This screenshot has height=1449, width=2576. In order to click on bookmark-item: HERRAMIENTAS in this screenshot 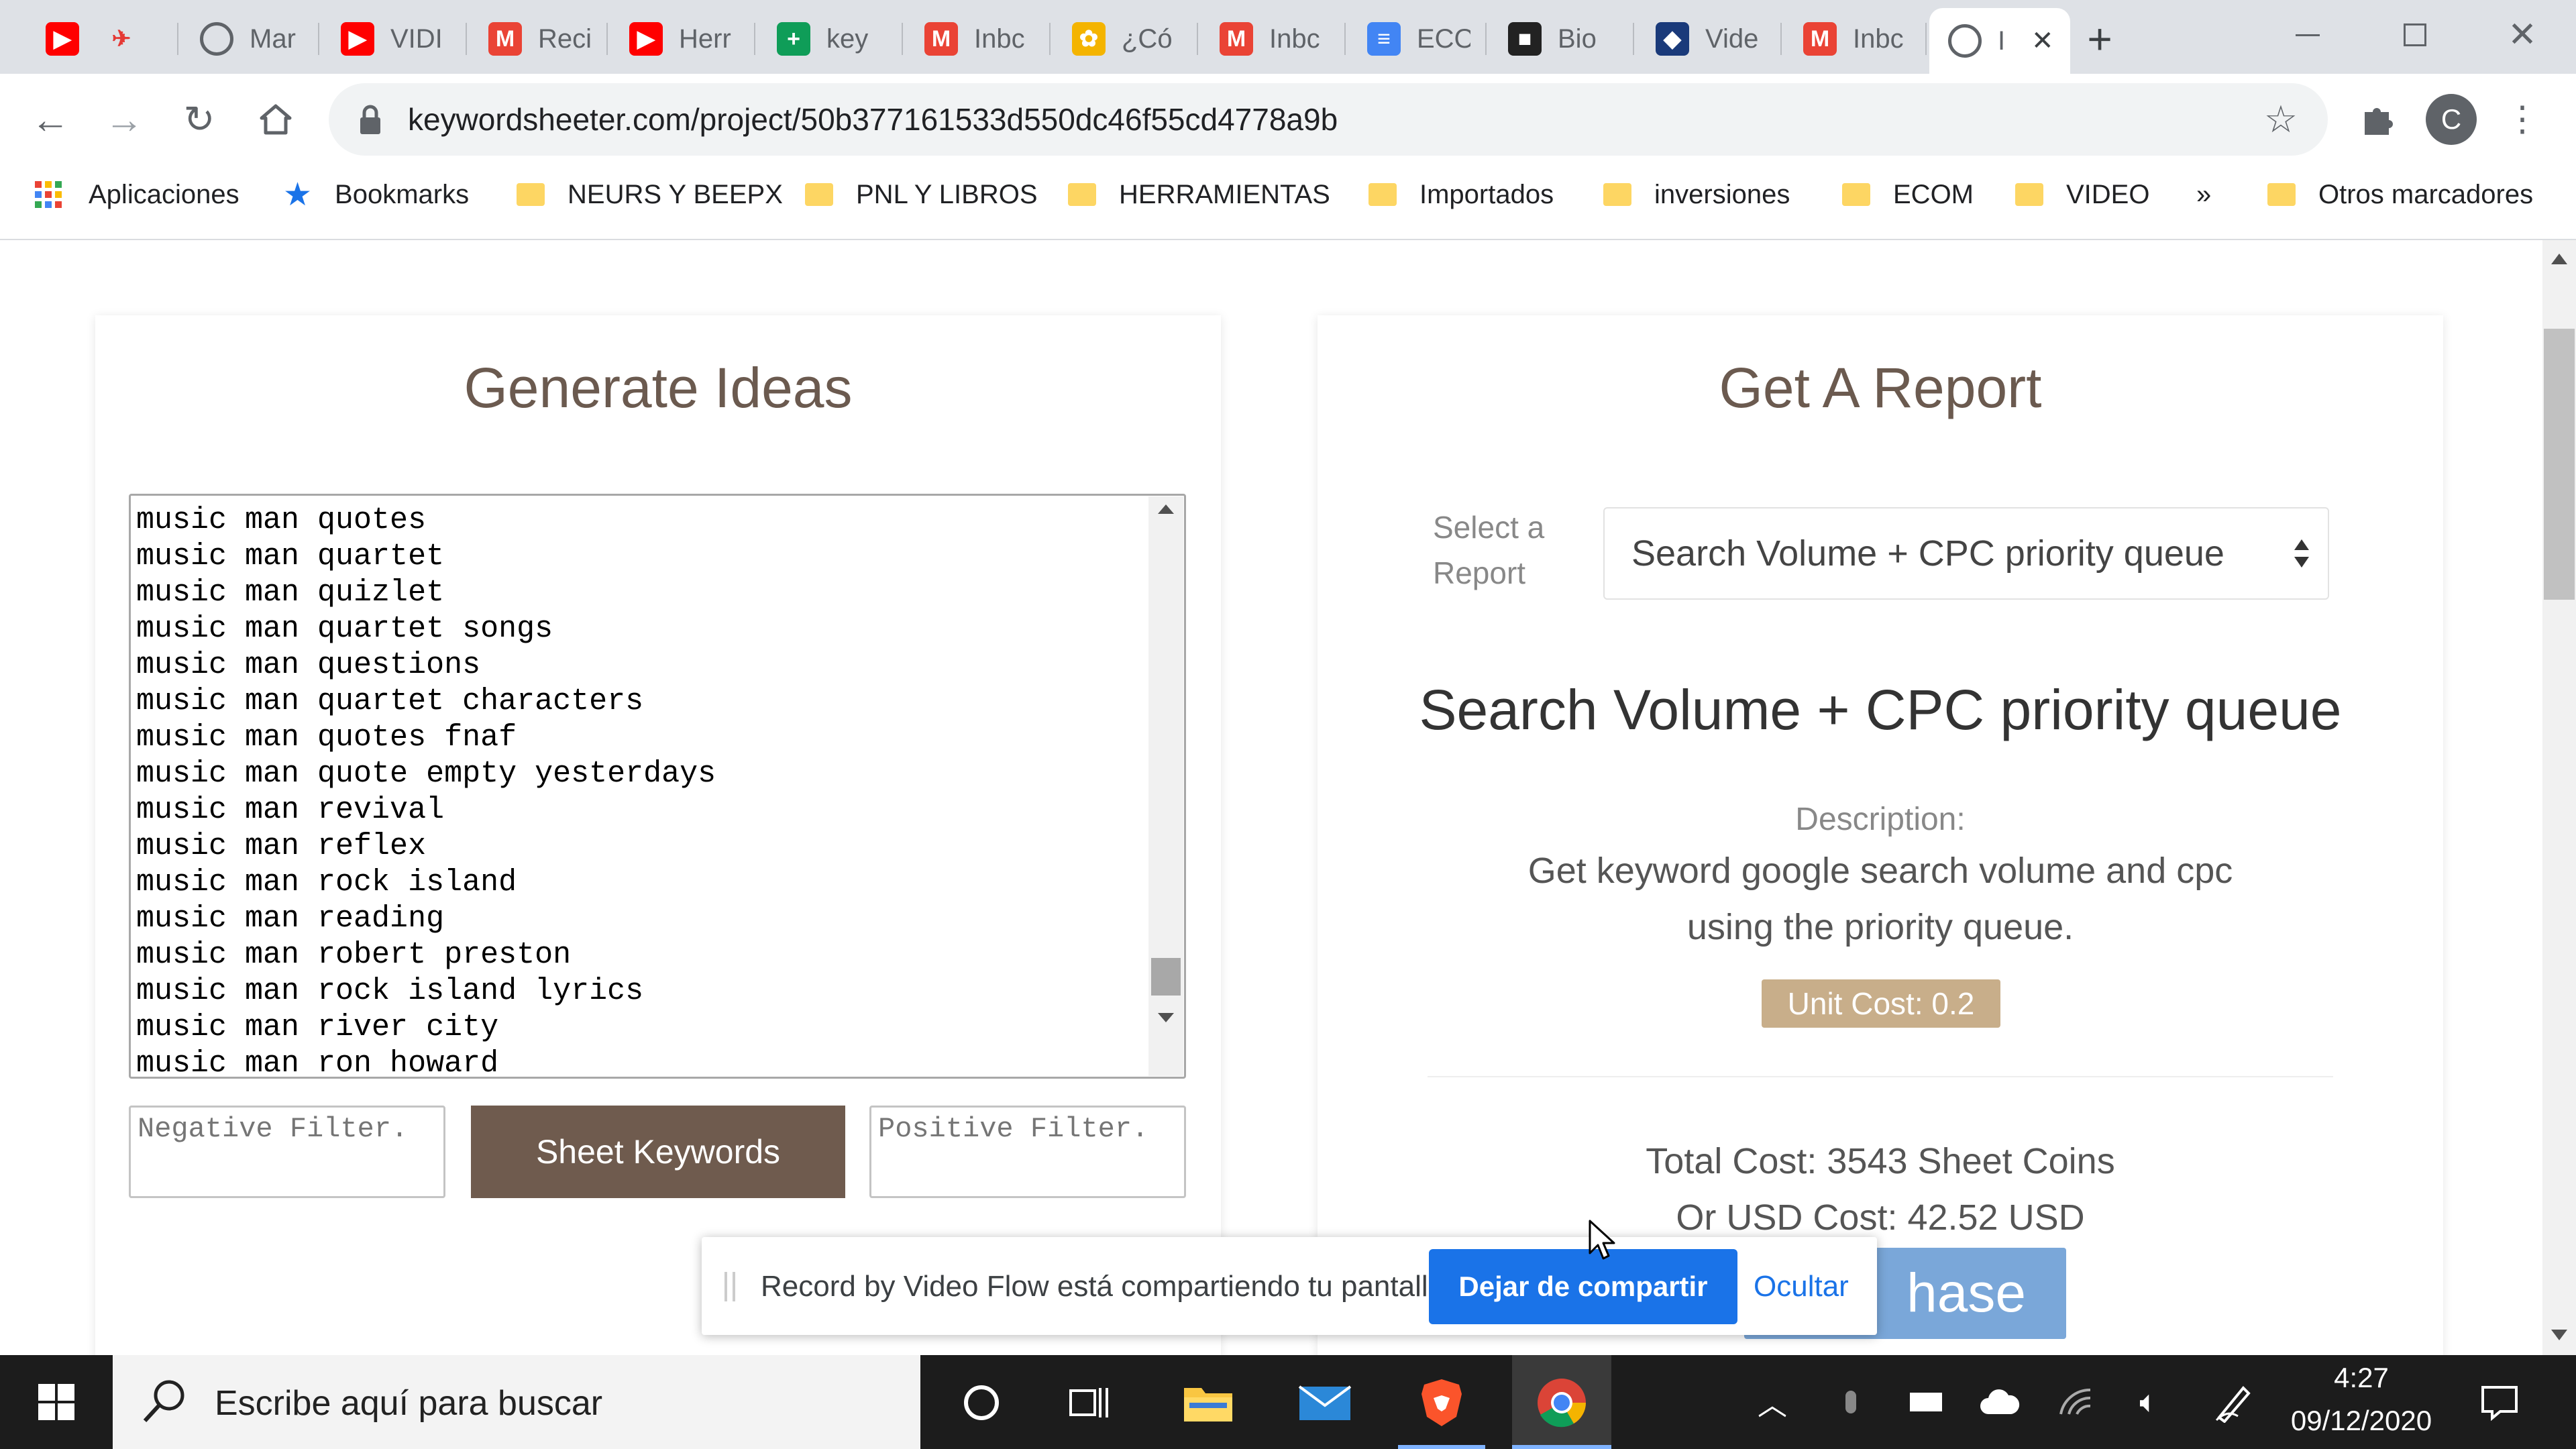, I will do `click(1199, 194)`.